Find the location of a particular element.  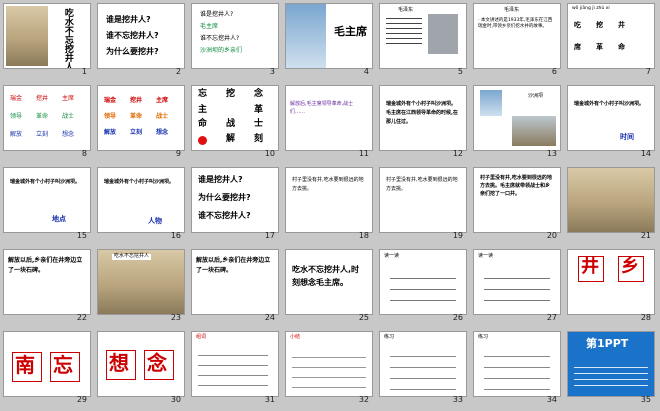

slide-22: 解放以后,乡亲们在井旁边立了一块石碑。 is located at coordinates (47, 282).